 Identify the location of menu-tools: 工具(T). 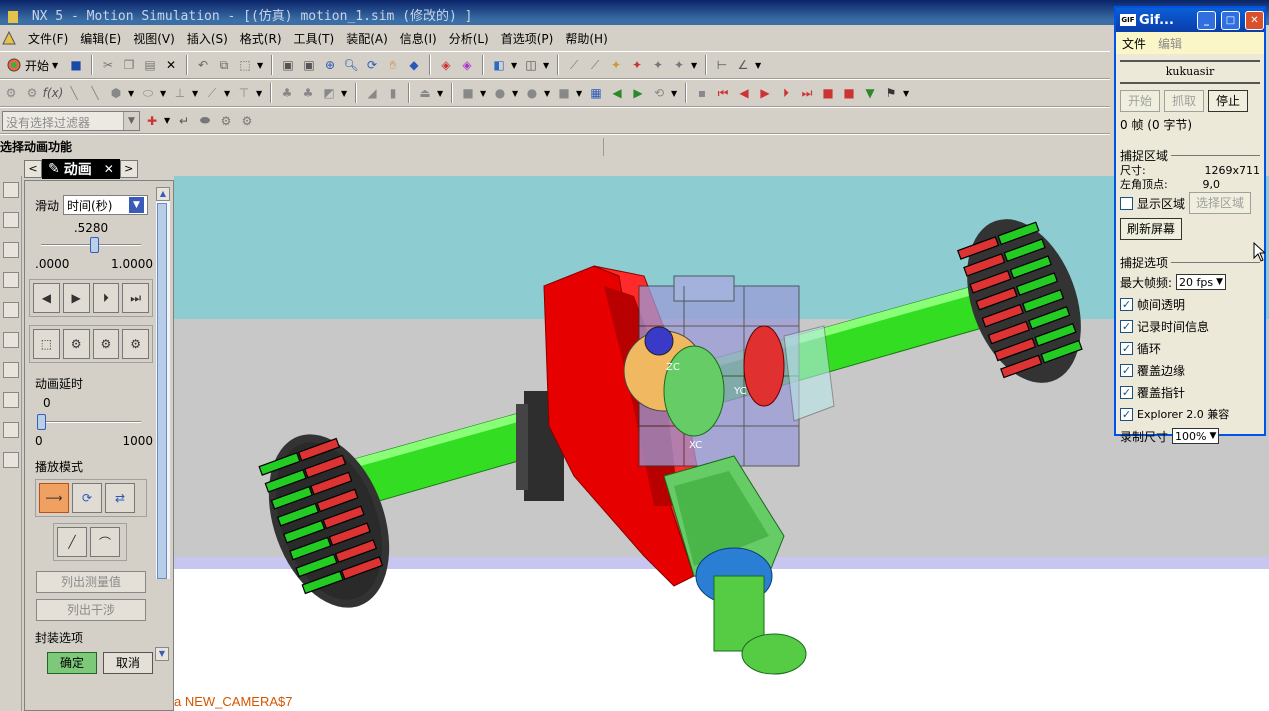
(314, 38).